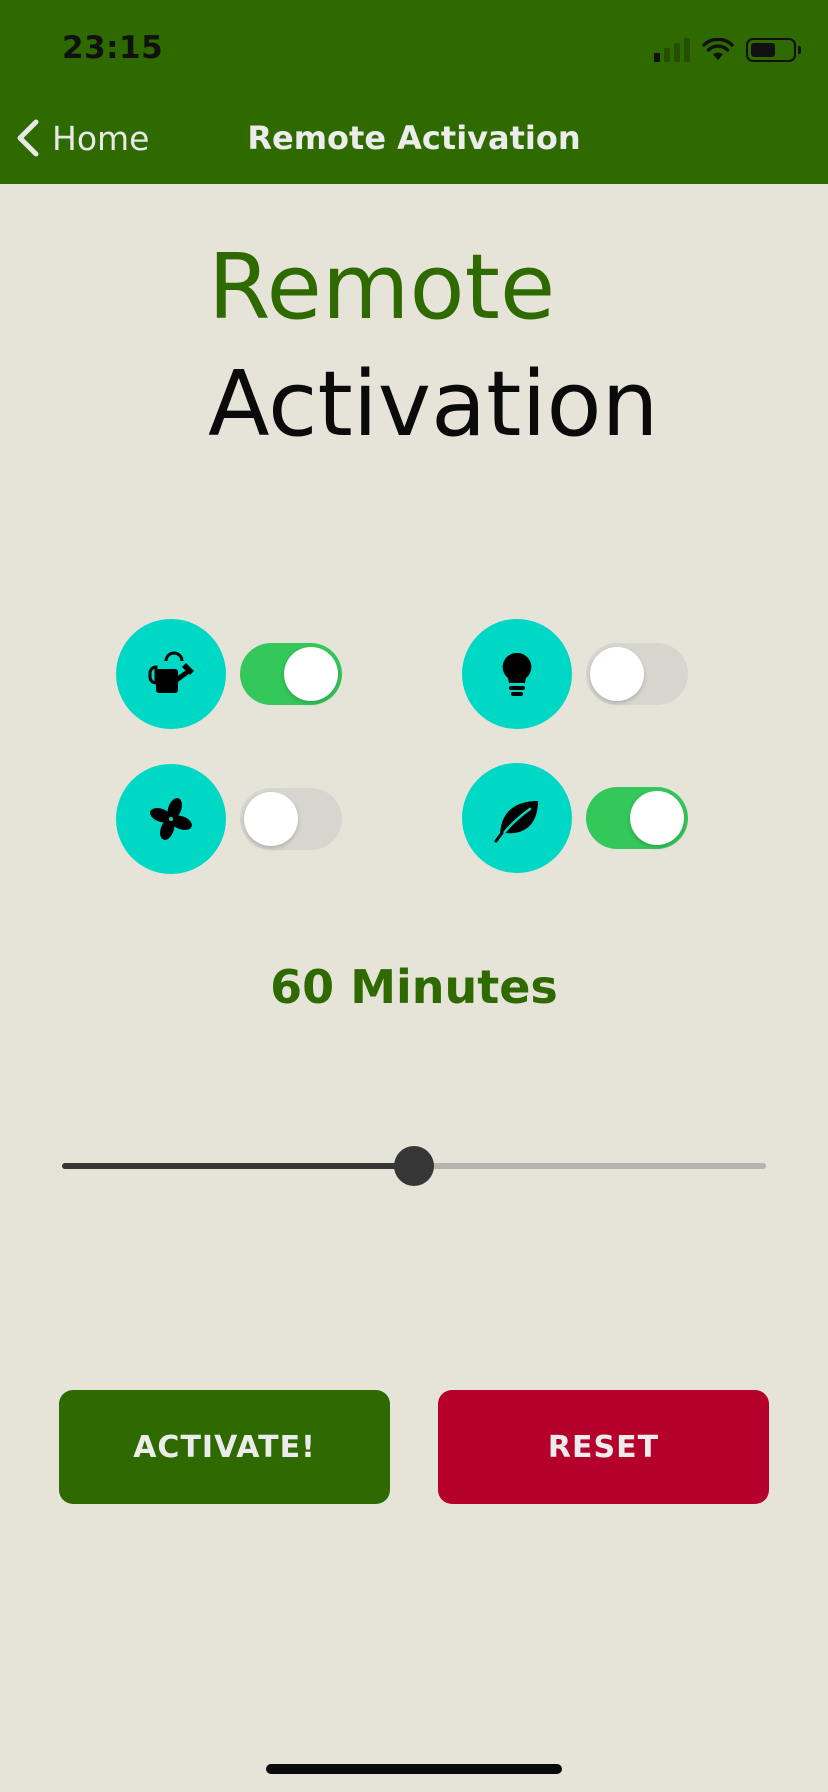 Image resolution: width=828 pixels, height=1792 pixels. I want to click on toggle-plant, so click(637, 818).